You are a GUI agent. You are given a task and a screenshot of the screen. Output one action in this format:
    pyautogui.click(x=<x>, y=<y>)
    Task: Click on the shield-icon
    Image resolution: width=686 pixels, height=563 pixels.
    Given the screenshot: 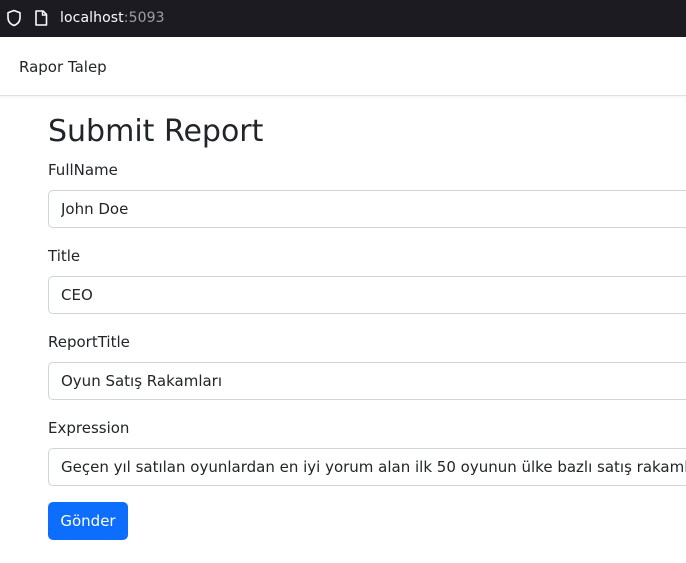 What is the action you would take?
    pyautogui.click(x=14, y=18)
    